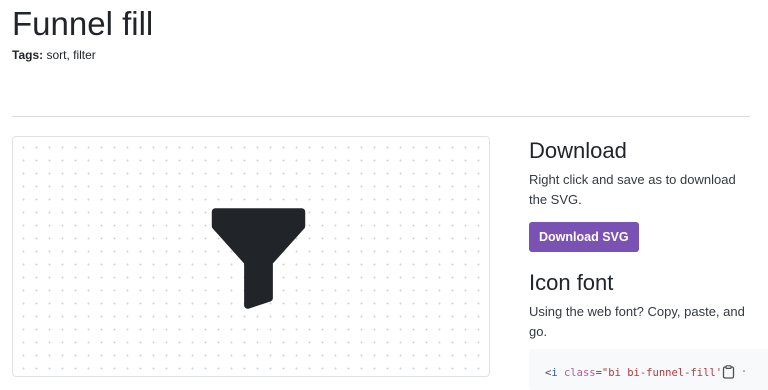 The height and width of the screenshot is (390, 768). Describe the element at coordinates (28, 55) in the screenshot. I see `tags-label: Tags:` at that location.